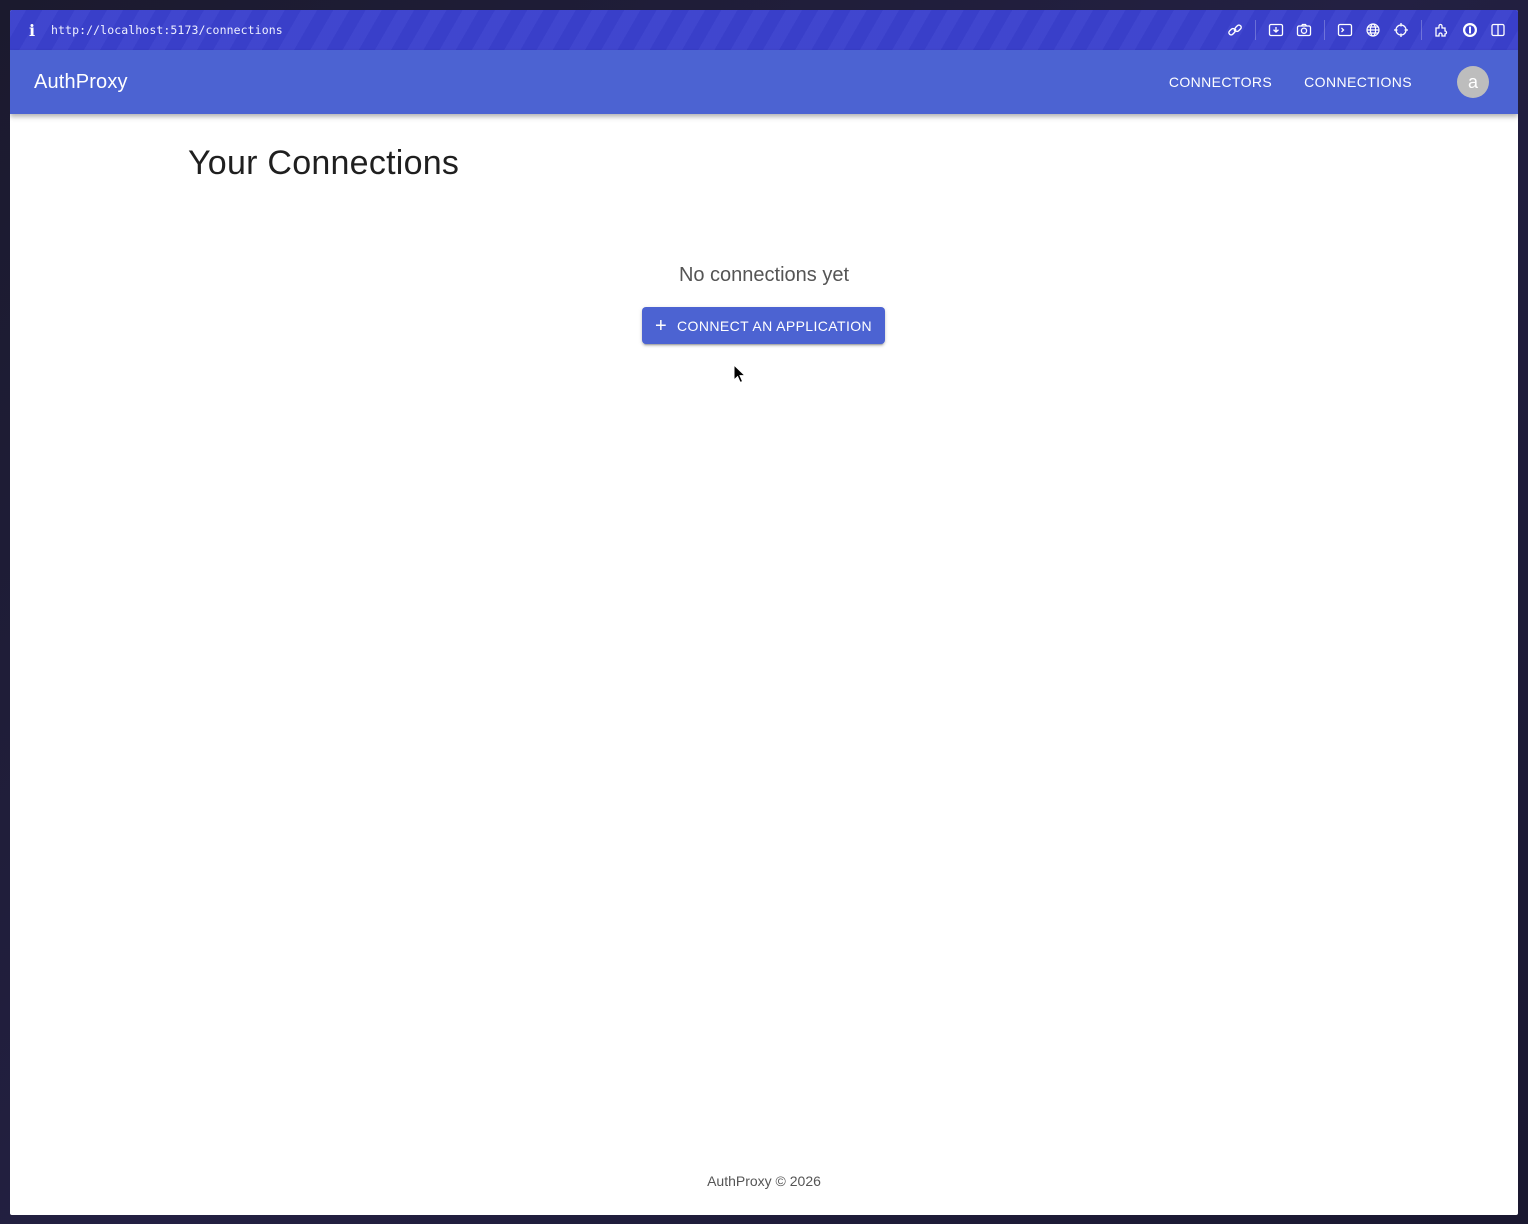 This screenshot has height=1224, width=1528. Describe the element at coordinates (1498, 30) in the screenshot. I see `sidebar-icon` at that location.